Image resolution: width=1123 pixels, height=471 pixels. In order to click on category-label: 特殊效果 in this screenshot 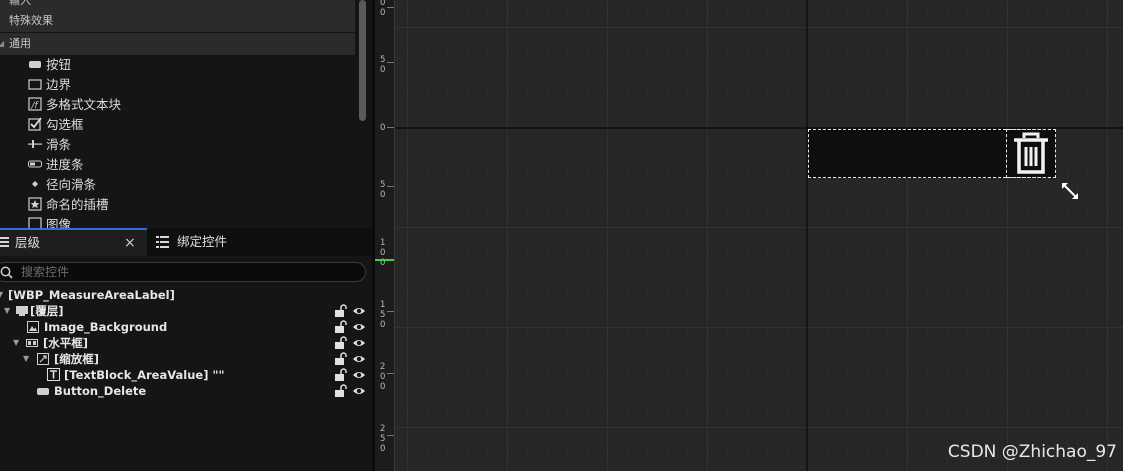, I will do `click(31, 20)`.